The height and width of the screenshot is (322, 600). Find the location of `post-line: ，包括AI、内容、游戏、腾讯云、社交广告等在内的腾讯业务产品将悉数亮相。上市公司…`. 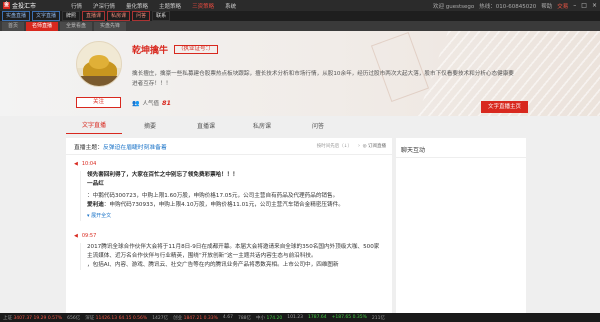

post-line: ，包括AI、内容、游戏、腾讯云、社交广告等在内的腾讯业务产品将悉数亮相。上市公司… is located at coordinates (213, 265).